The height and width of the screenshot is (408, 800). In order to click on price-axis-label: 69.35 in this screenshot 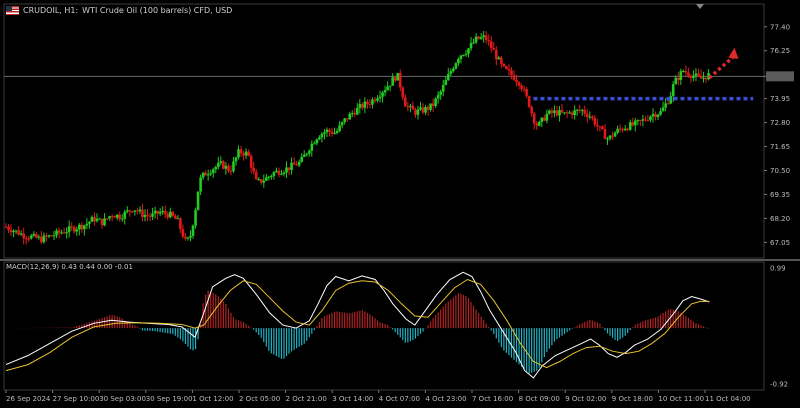, I will do `click(780, 195)`.